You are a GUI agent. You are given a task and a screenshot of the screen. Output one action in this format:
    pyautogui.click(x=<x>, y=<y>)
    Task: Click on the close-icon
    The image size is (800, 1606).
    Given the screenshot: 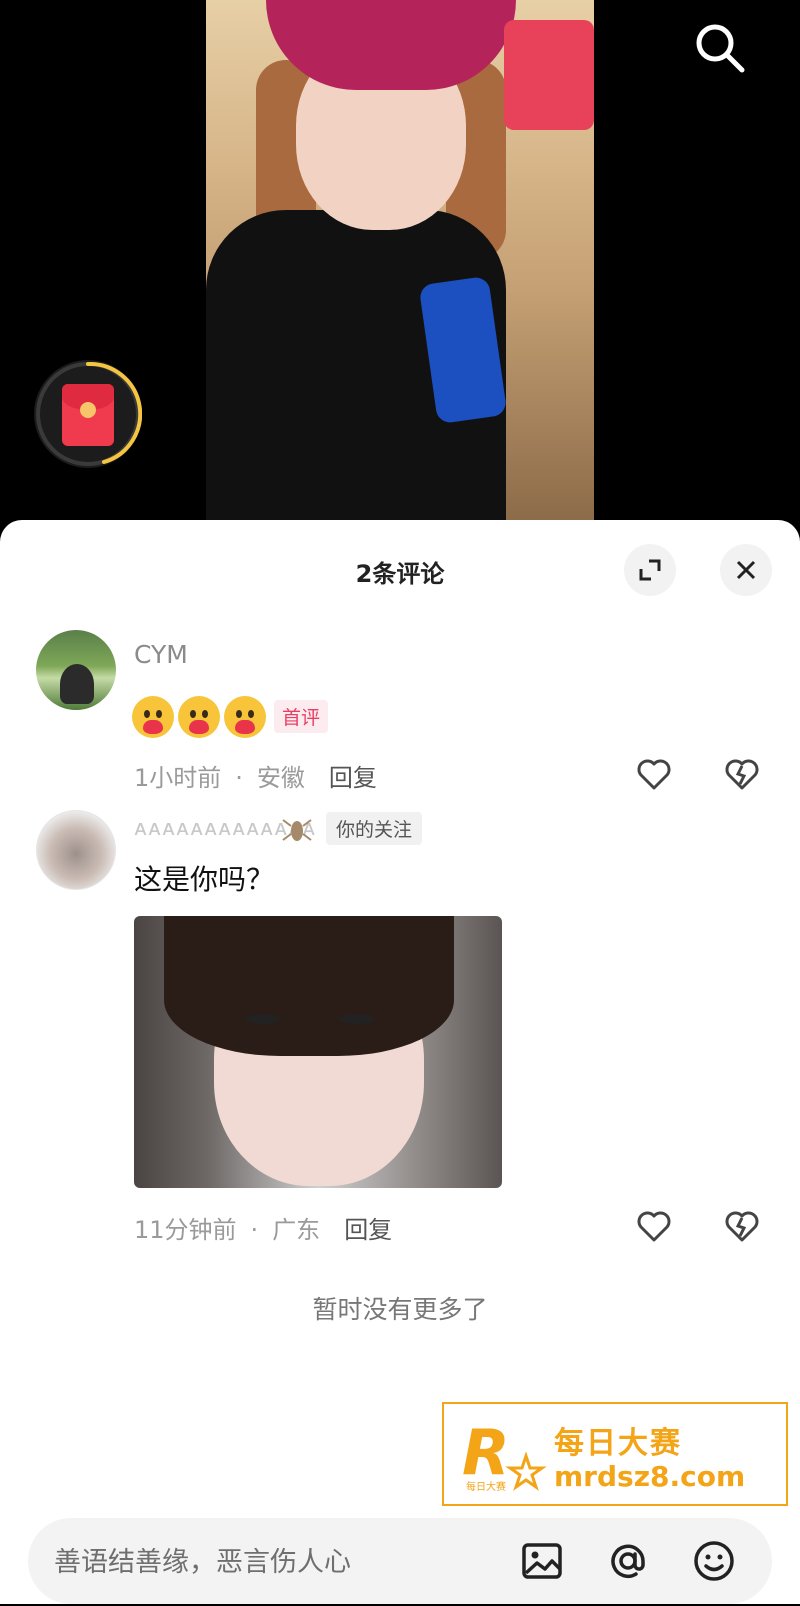 What is the action you would take?
    pyautogui.click(x=746, y=570)
    